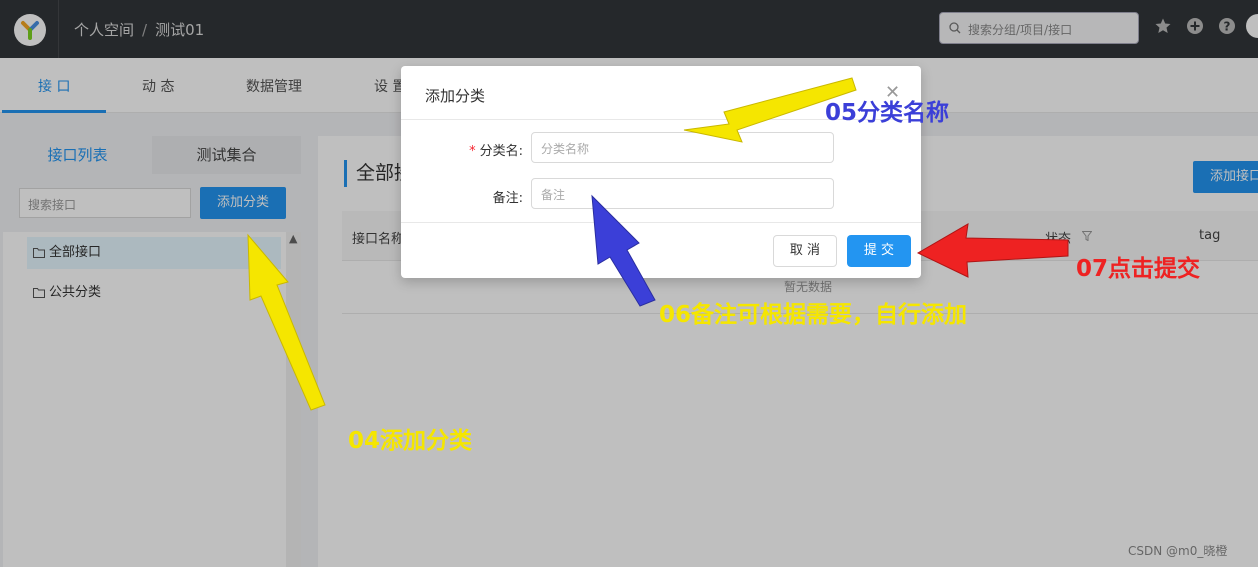 The width and height of the screenshot is (1258, 567). What do you see at coordinates (410, 441) in the screenshot?
I see `annotation-04: 04添加分类` at bounding box center [410, 441].